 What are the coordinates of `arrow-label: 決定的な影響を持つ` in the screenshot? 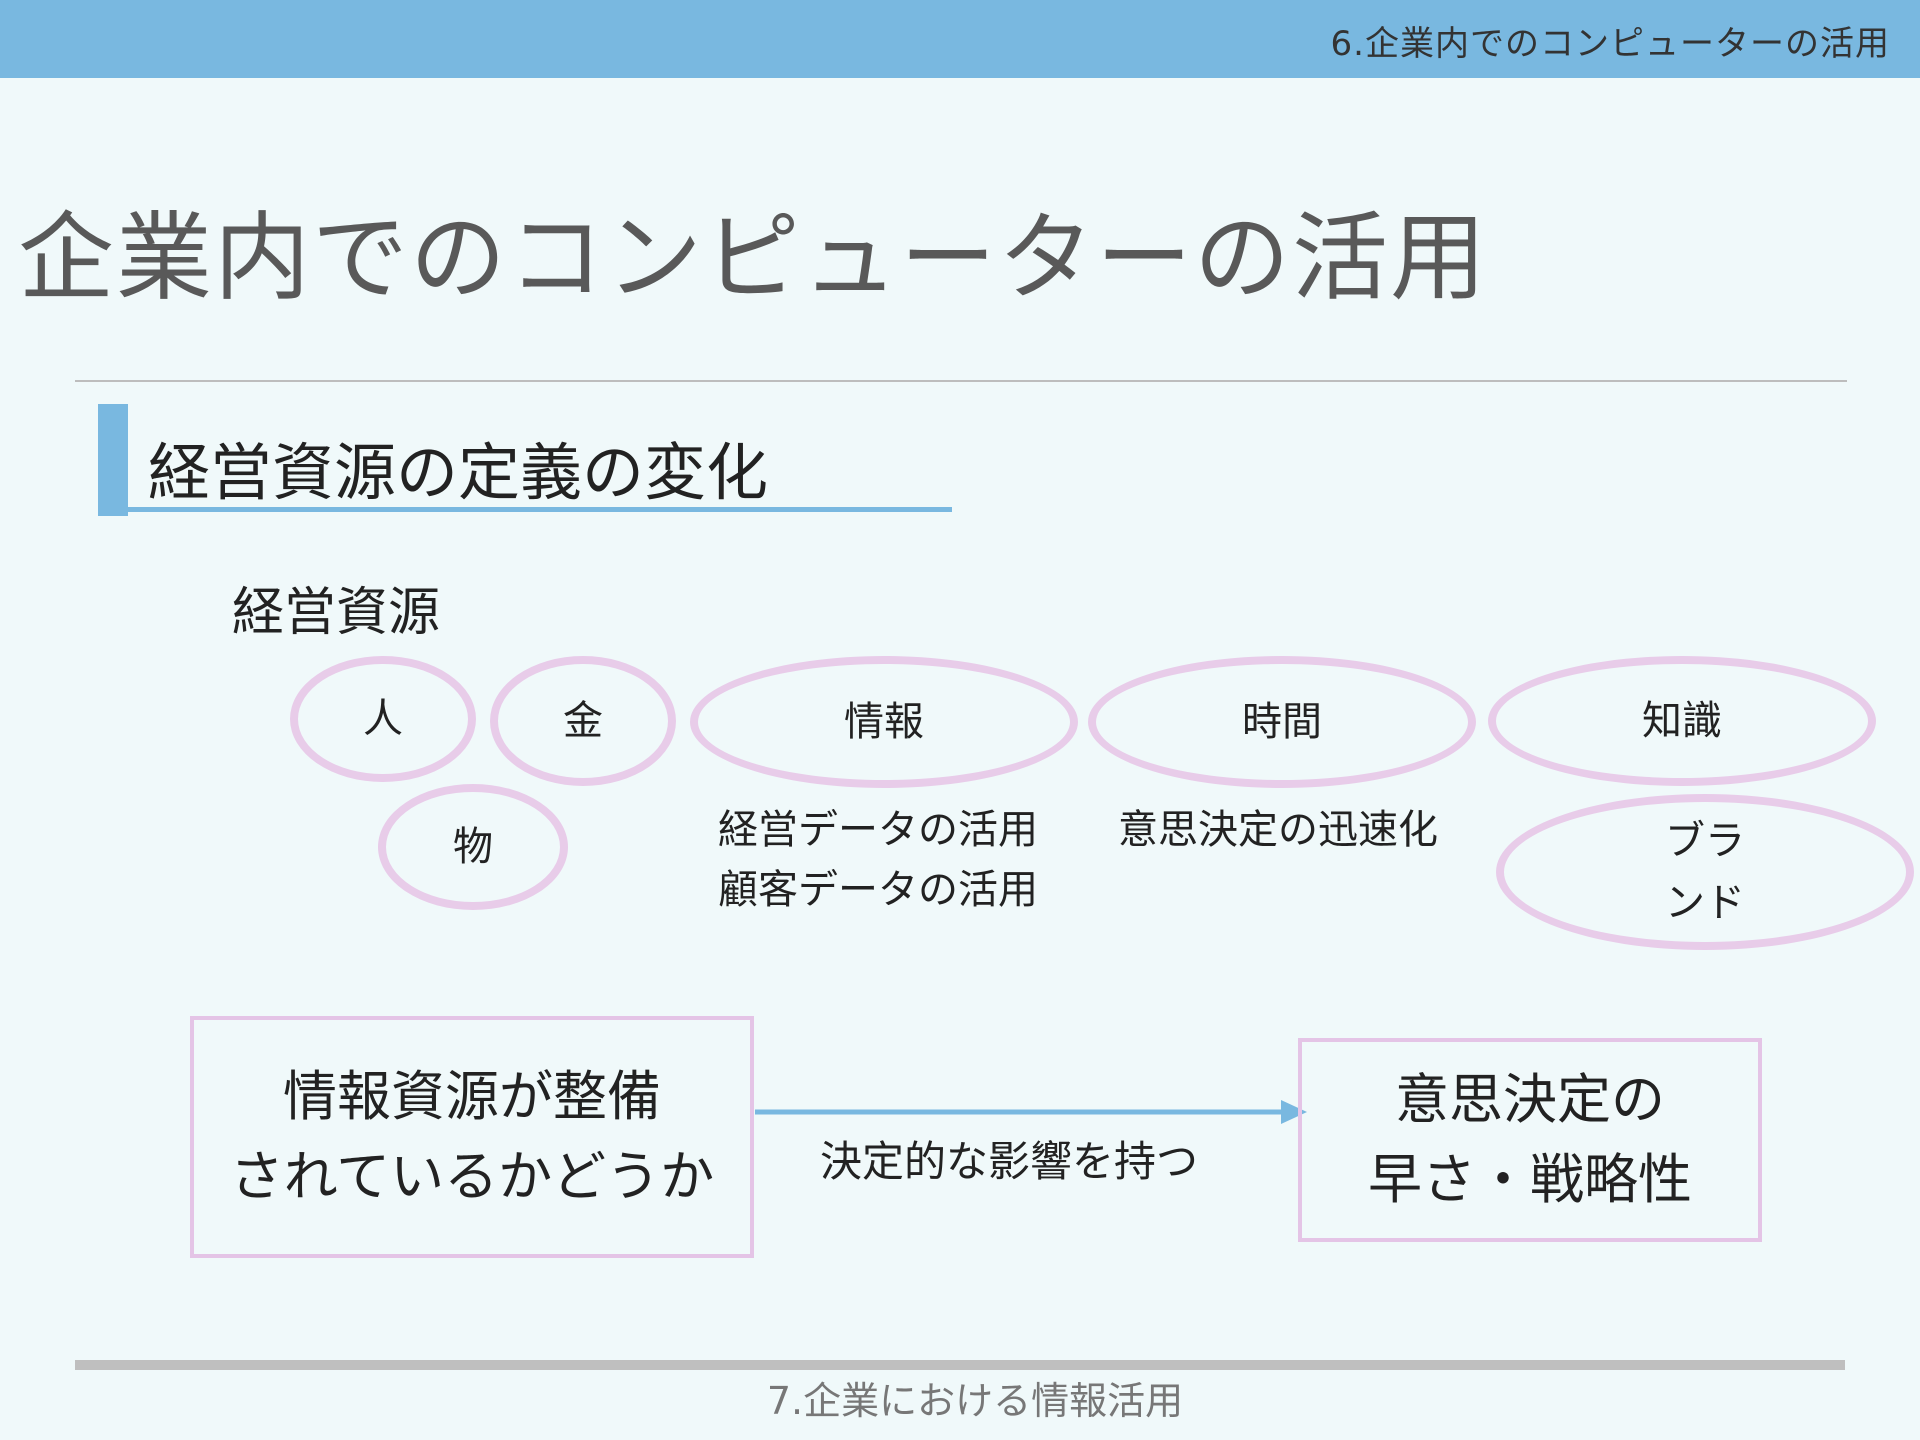 It's located at (1009, 1161).